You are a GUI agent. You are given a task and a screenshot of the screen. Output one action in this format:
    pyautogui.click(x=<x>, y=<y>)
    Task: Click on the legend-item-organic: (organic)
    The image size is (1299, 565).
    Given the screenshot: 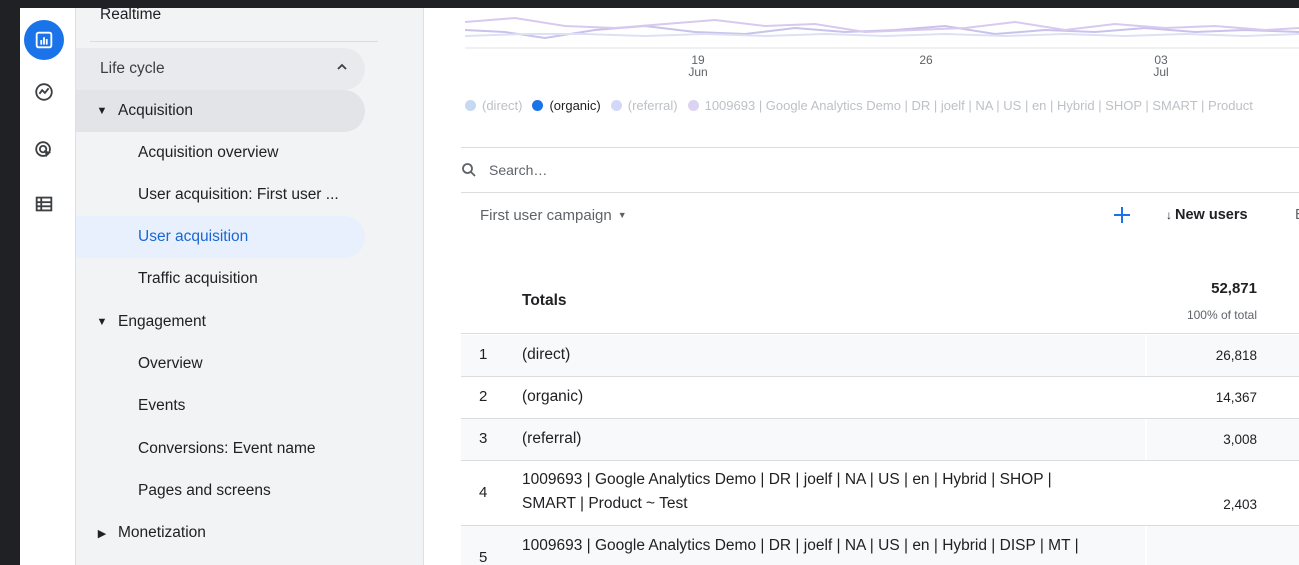 What is the action you would take?
    pyautogui.click(x=566, y=105)
    